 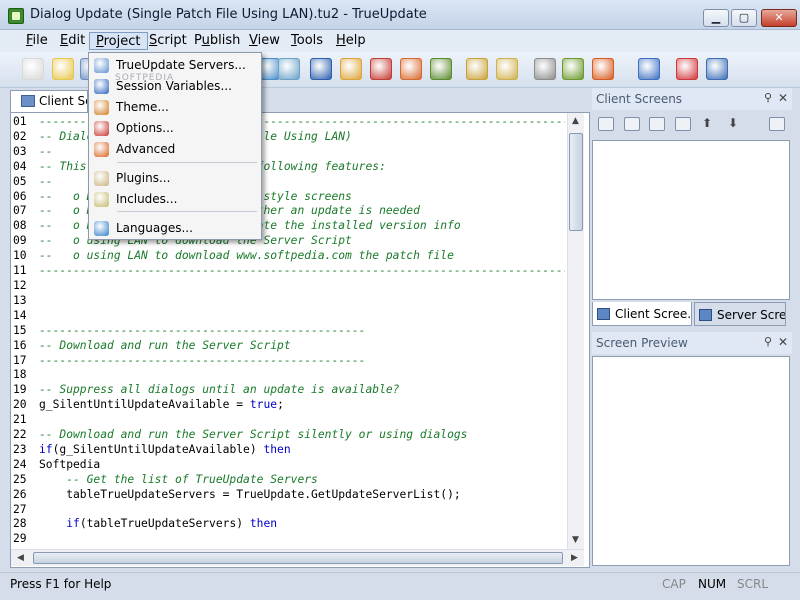 I want to click on scroll-down-icon: ▼, so click(x=575, y=540).